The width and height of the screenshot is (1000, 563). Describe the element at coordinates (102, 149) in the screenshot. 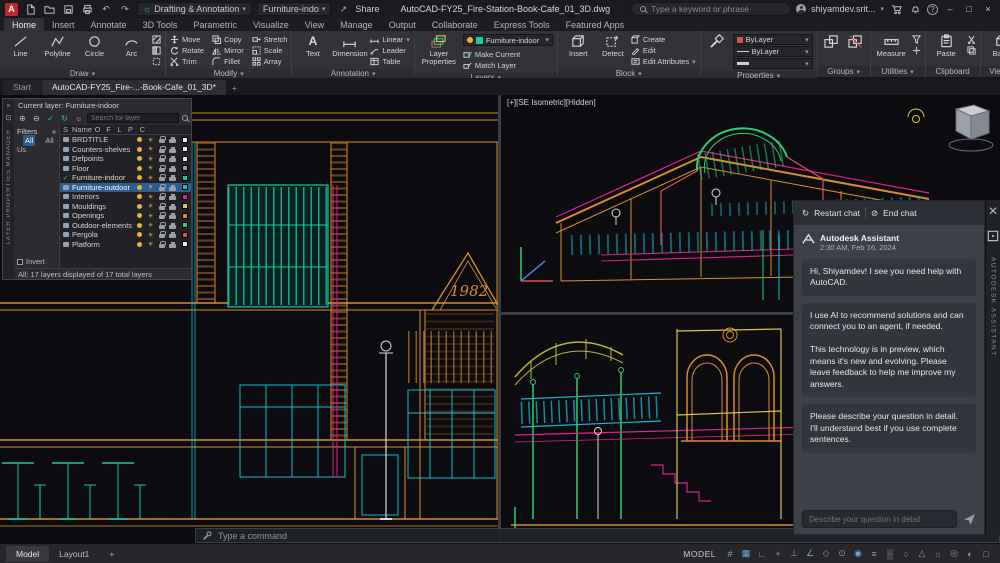

I see `layer-name: Counters-shelves` at that location.